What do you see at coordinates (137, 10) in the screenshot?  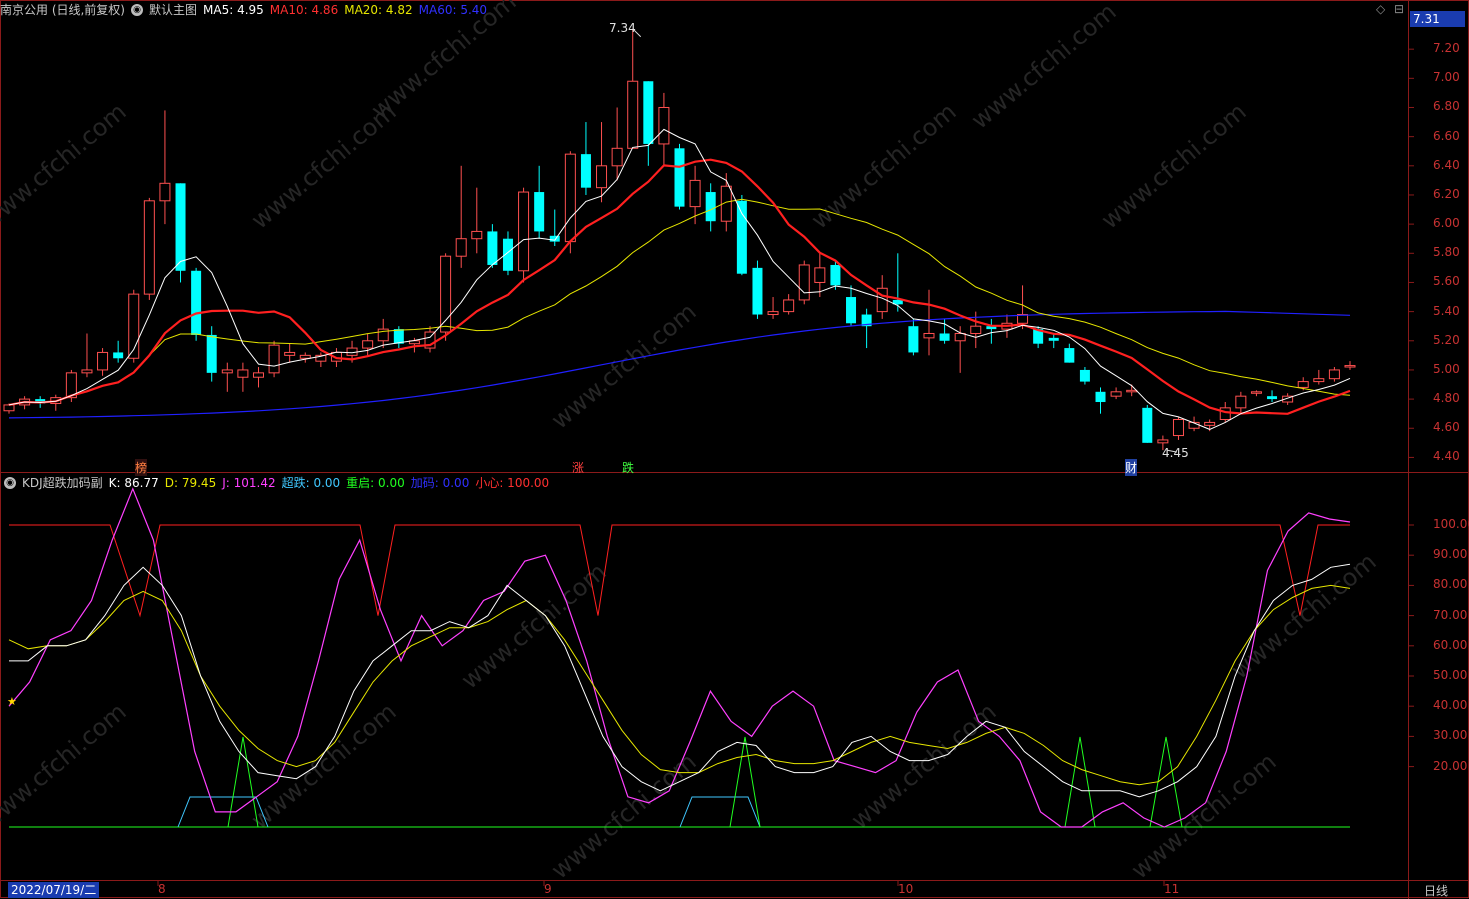 I see `chart-settings-icon: ◉` at bounding box center [137, 10].